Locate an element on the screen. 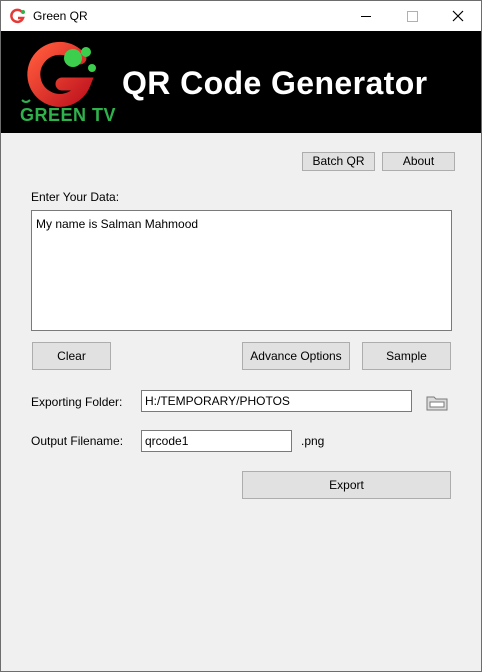 The image size is (482, 672). export-button: Export is located at coordinates (346, 485).